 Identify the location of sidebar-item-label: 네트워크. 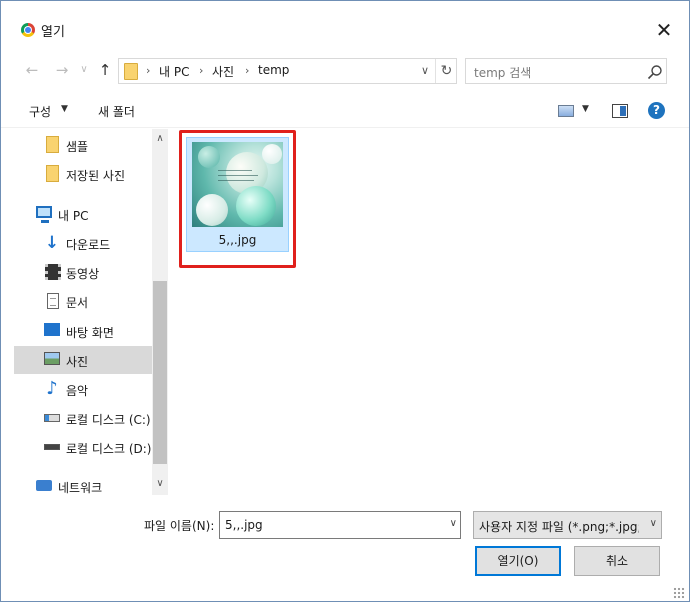
(80, 488).